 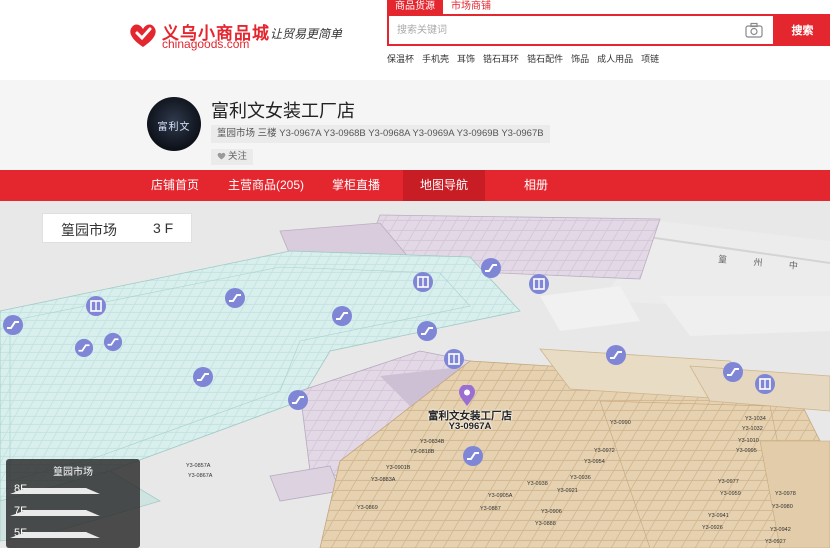 I want to click on hot-keywords: 保温杯 手机壳 耳饰 锆石耳环 锆石配件 饰品 成人用品 项链, so click(x=523, y=58).